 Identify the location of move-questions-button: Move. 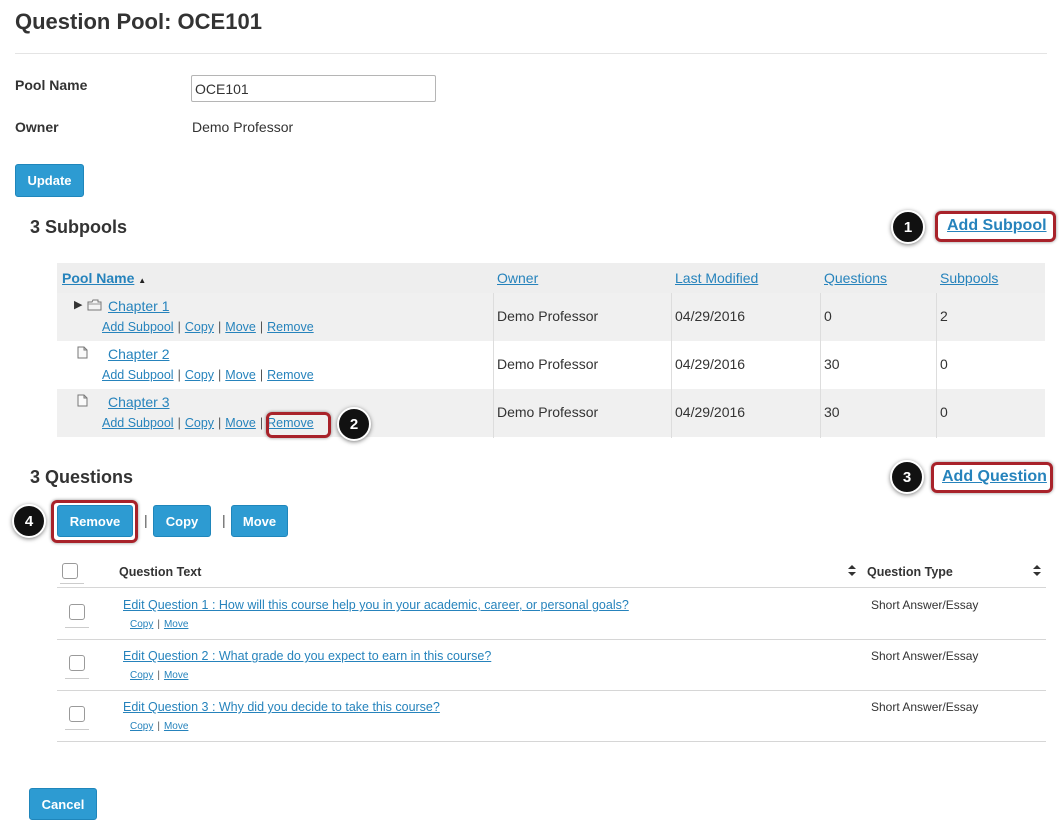
(259, 521).